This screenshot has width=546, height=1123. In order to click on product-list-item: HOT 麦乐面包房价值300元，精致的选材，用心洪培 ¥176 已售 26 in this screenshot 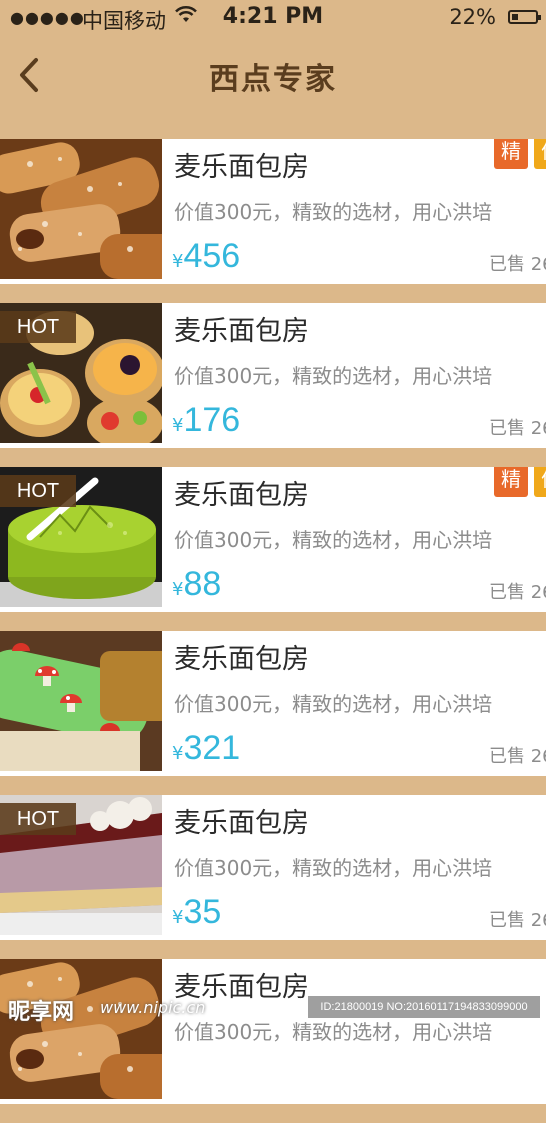, I will do `click(273, 375)`.